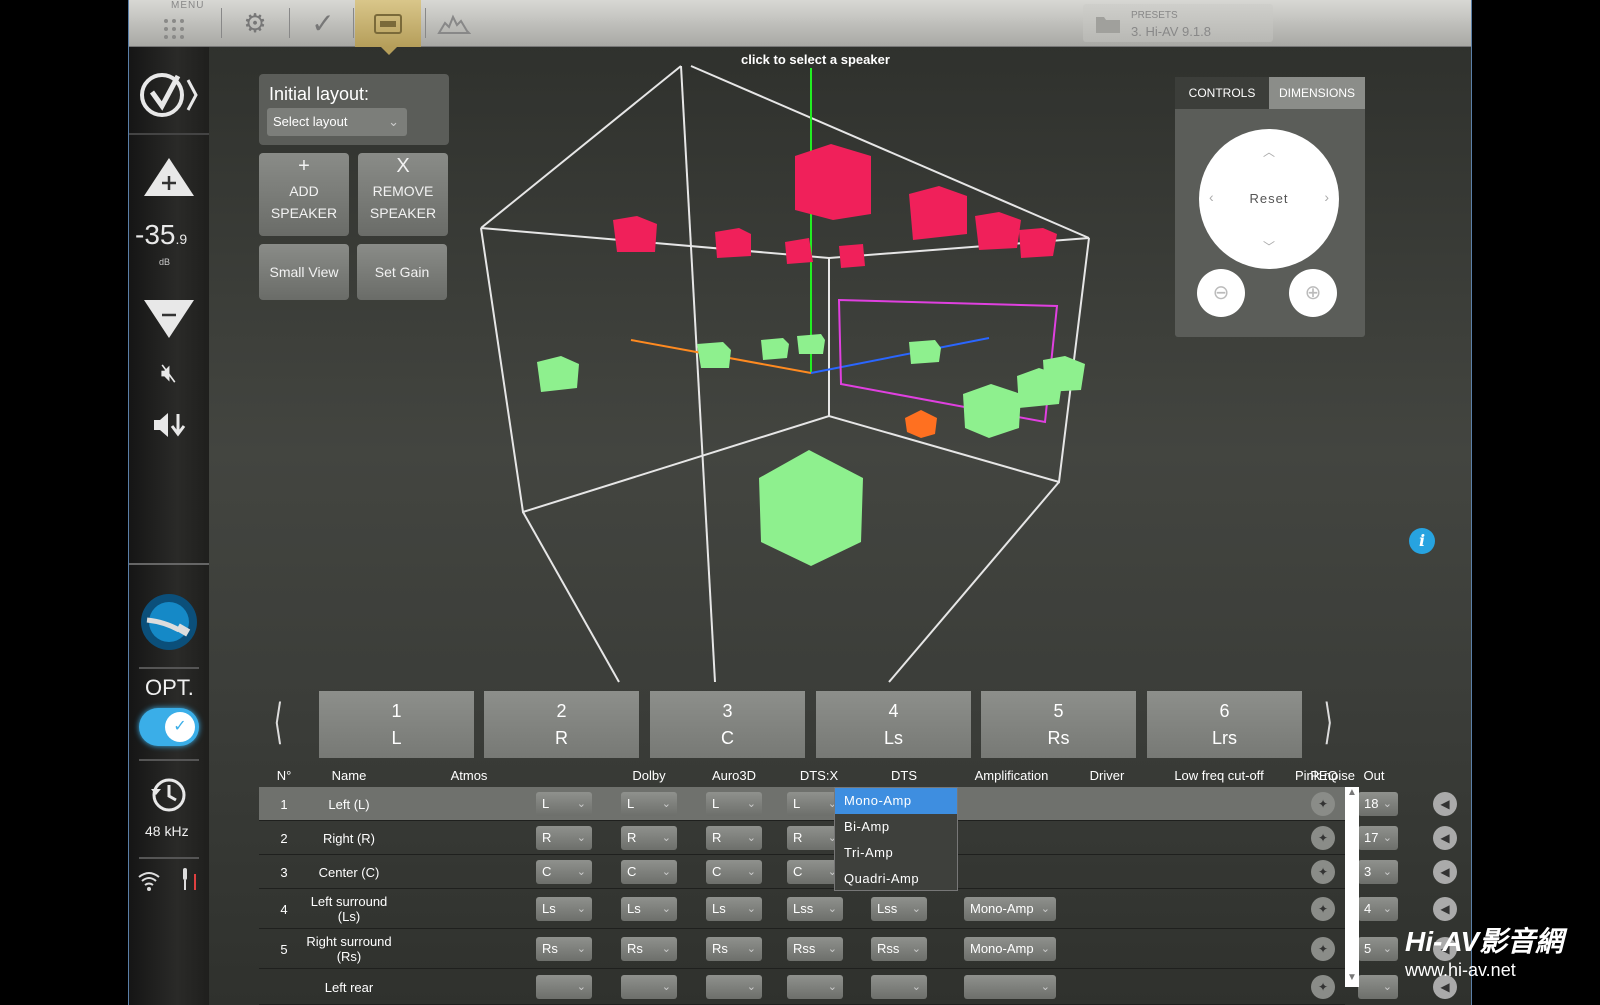 This screenshot has height=1005, width=1600. I want to click on speaker-tab-6: 6 Lrs, so click(1224, 724).